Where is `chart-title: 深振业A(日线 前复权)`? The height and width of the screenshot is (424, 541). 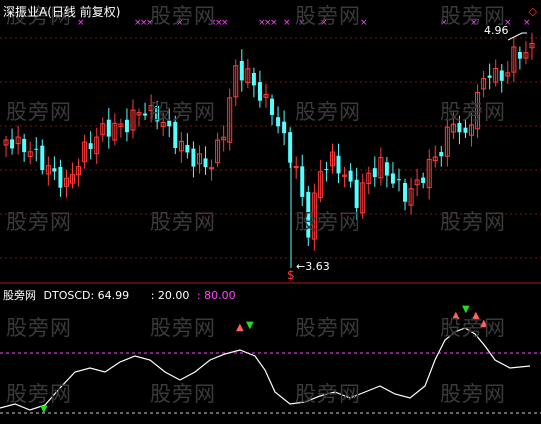
chart-title: 深振业A(日线 前复权) is located at coordinates (61, 11).